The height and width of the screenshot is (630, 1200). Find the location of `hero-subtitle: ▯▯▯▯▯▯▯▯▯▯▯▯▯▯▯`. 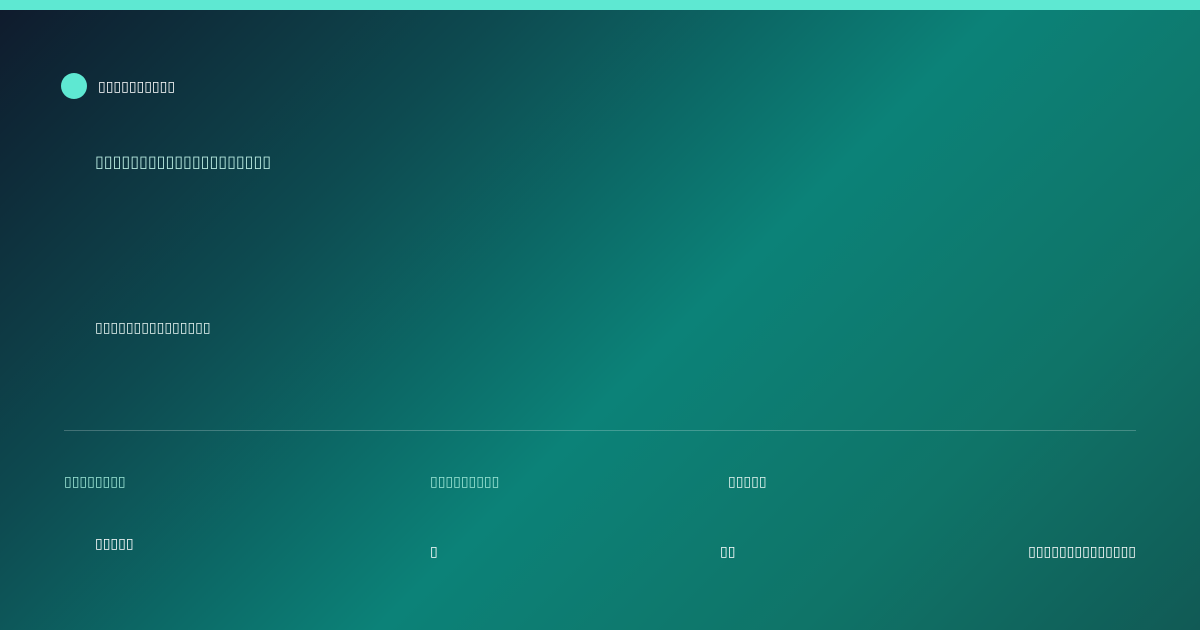

hero-subtitle: ▯▯▯▯▯▯▯▯▯▯▯▯▯▯▯ is located at coordinates (153, 328).